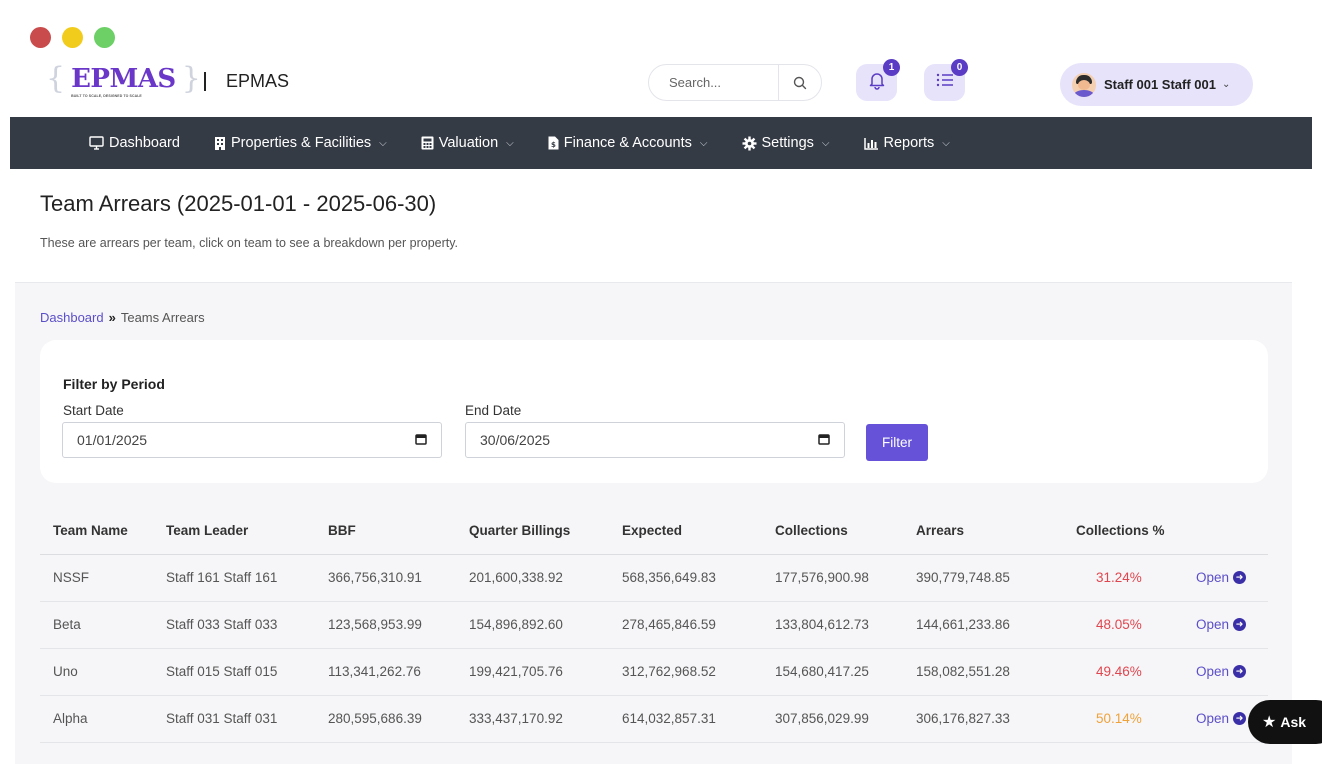 The width and height of the screenshot is (1322, 764). I want to click on search-input, so click(714, 82).